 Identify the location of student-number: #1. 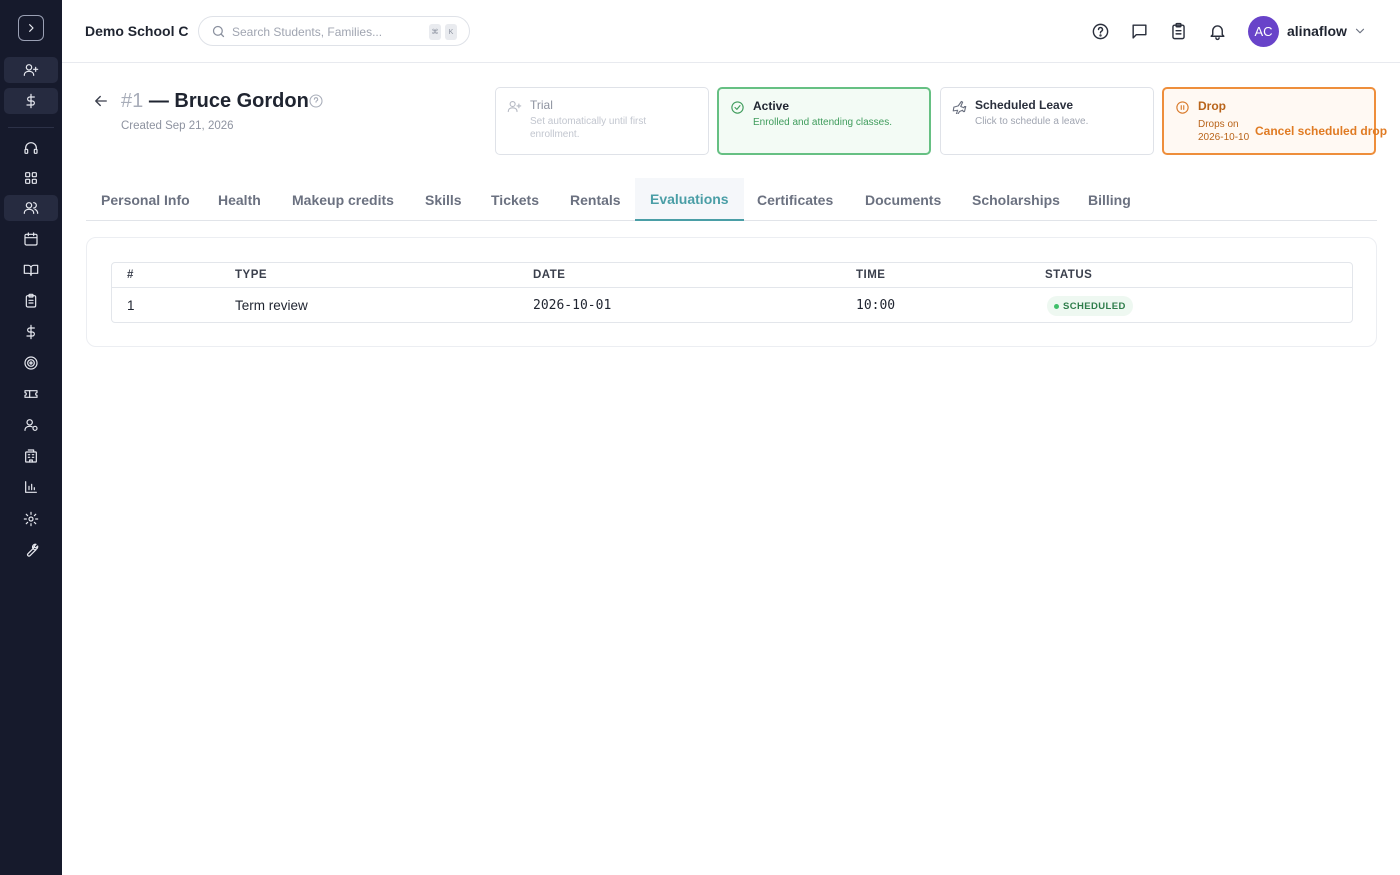
(132, 101).